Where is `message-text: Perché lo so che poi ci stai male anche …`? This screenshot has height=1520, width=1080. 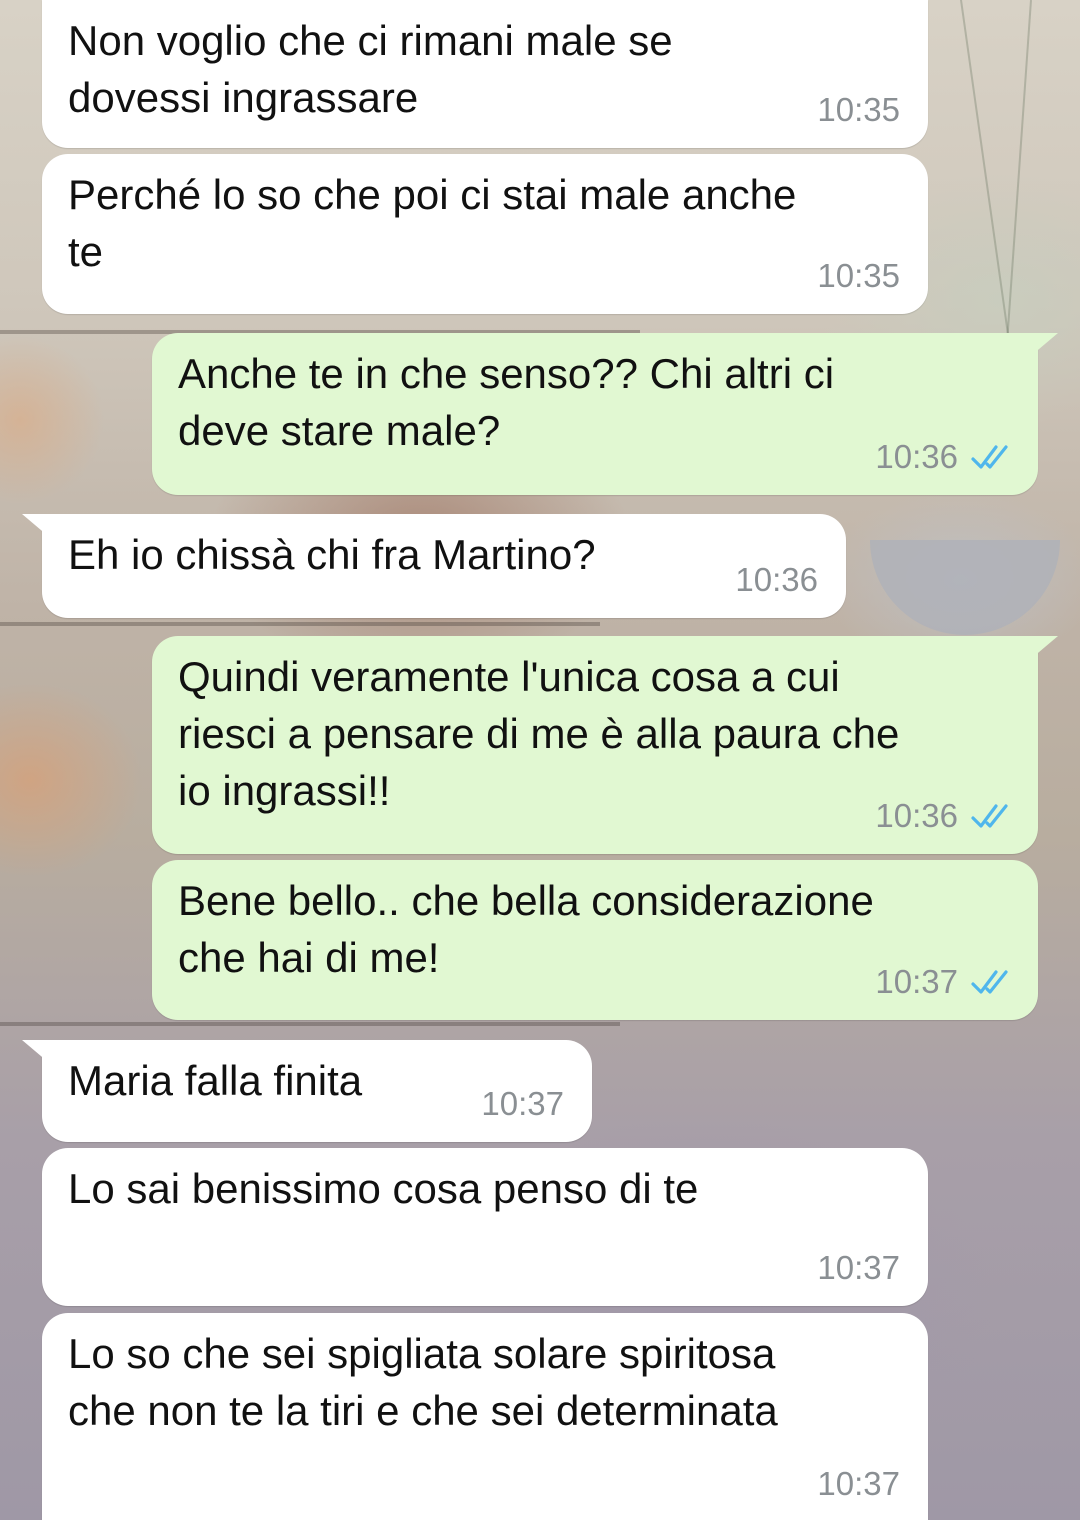 message-text: Perché lo so che poi ci stai male anche … is located at coordinates (432, 223).